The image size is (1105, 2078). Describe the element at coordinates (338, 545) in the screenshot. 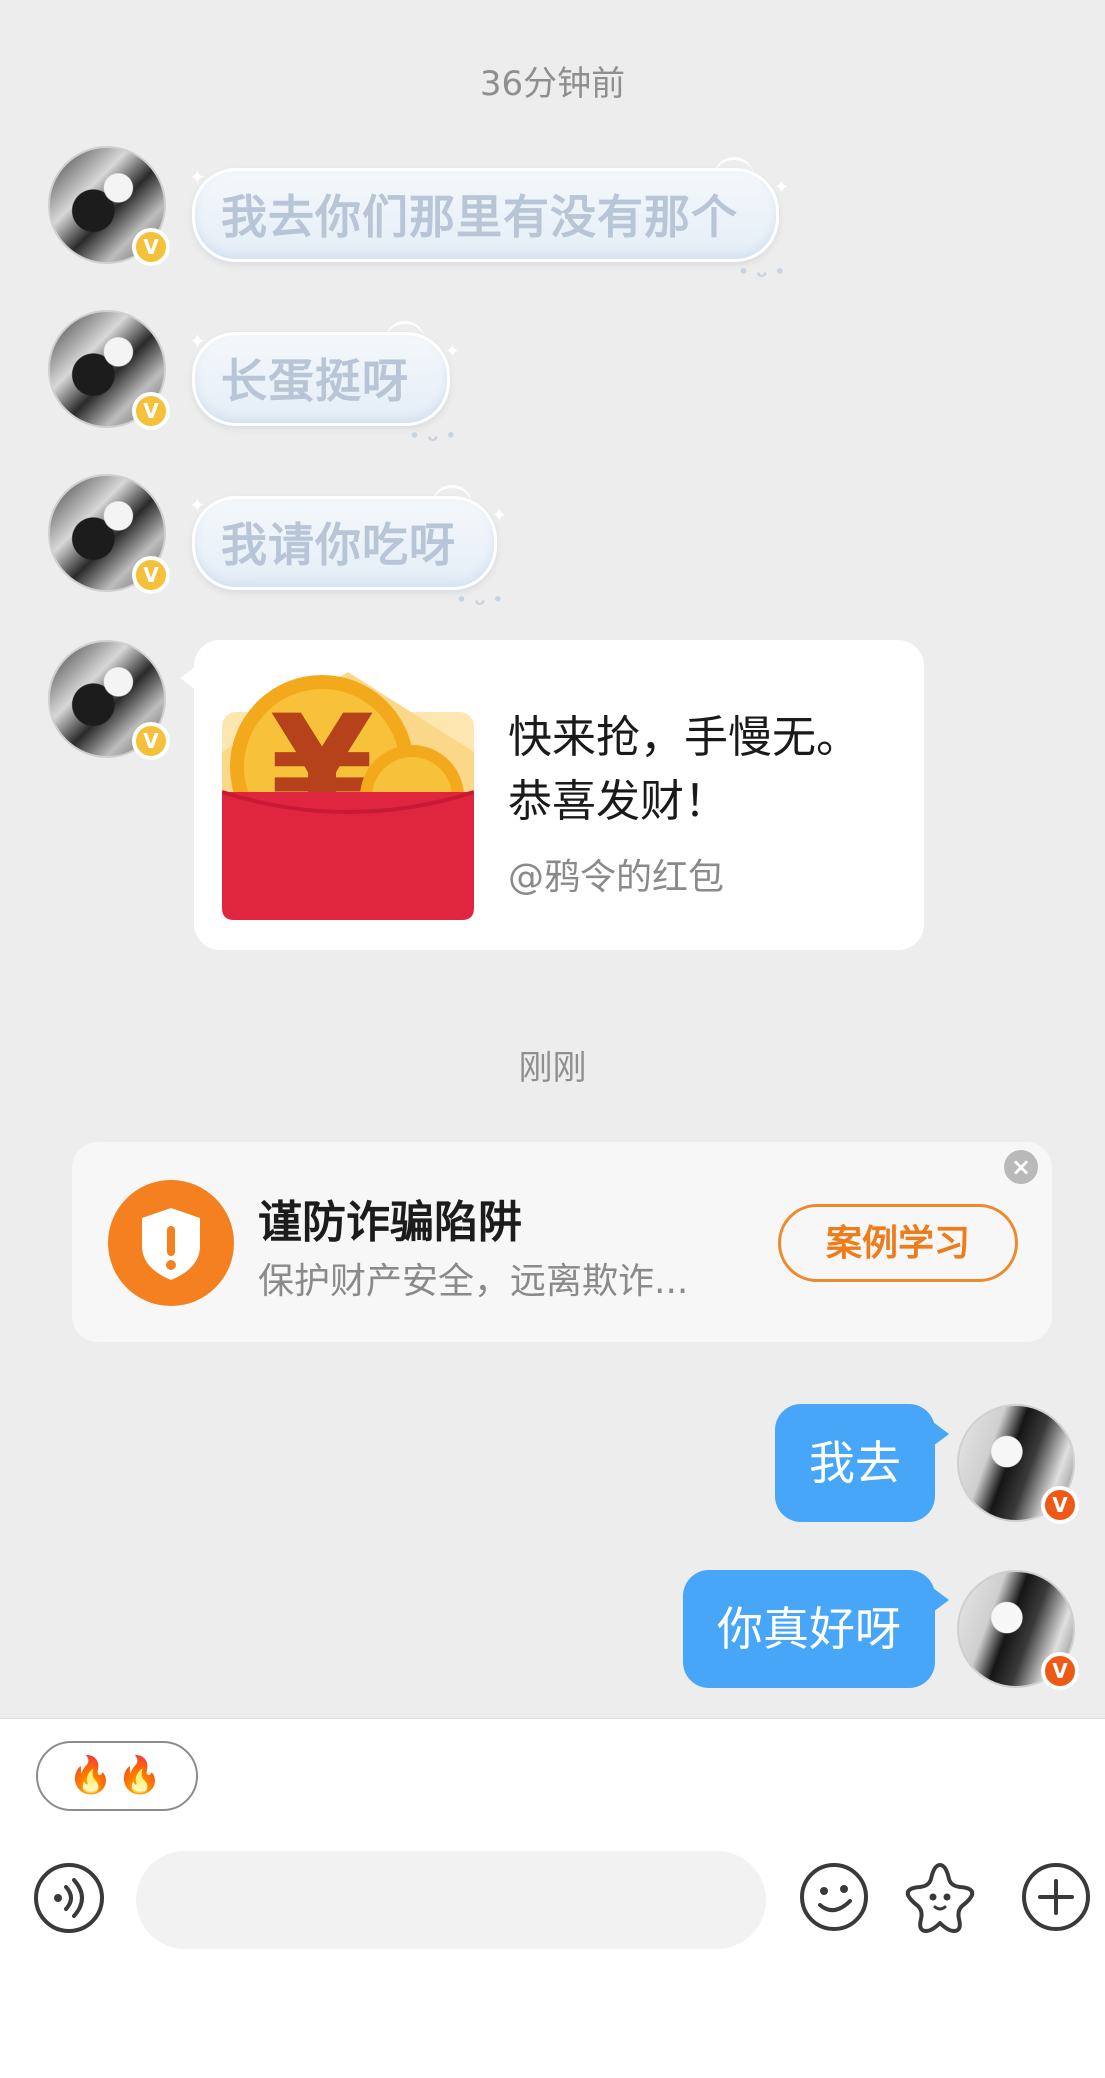

I see `message-text: 我请你吃呀` at that location.